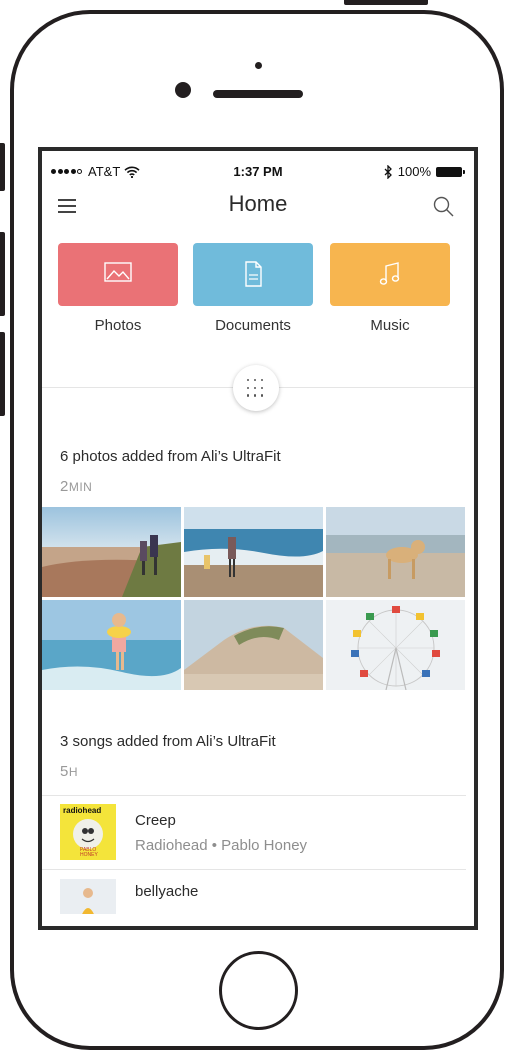 The height and width of the screenshot is (1050, 506). What do you see at coordinates (118, 325) in the screenshot?
I see `photos-label: Photos` at bounding box center [118, 325].